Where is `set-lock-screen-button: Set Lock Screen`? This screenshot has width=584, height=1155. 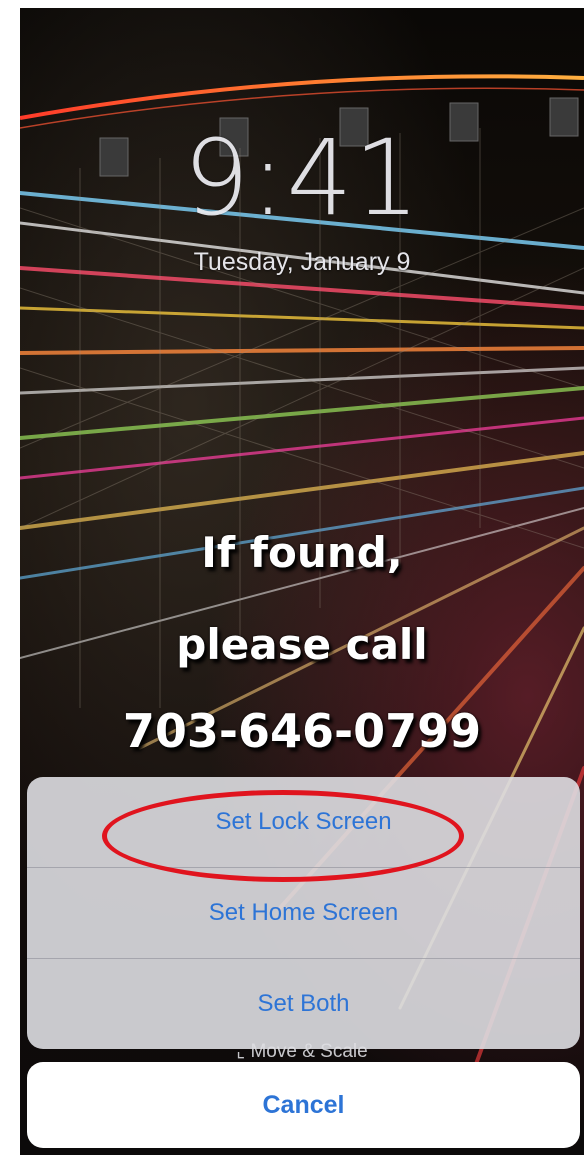
set-lock-screen-button: Set Lock Screen is located at coordinates (303, 822).